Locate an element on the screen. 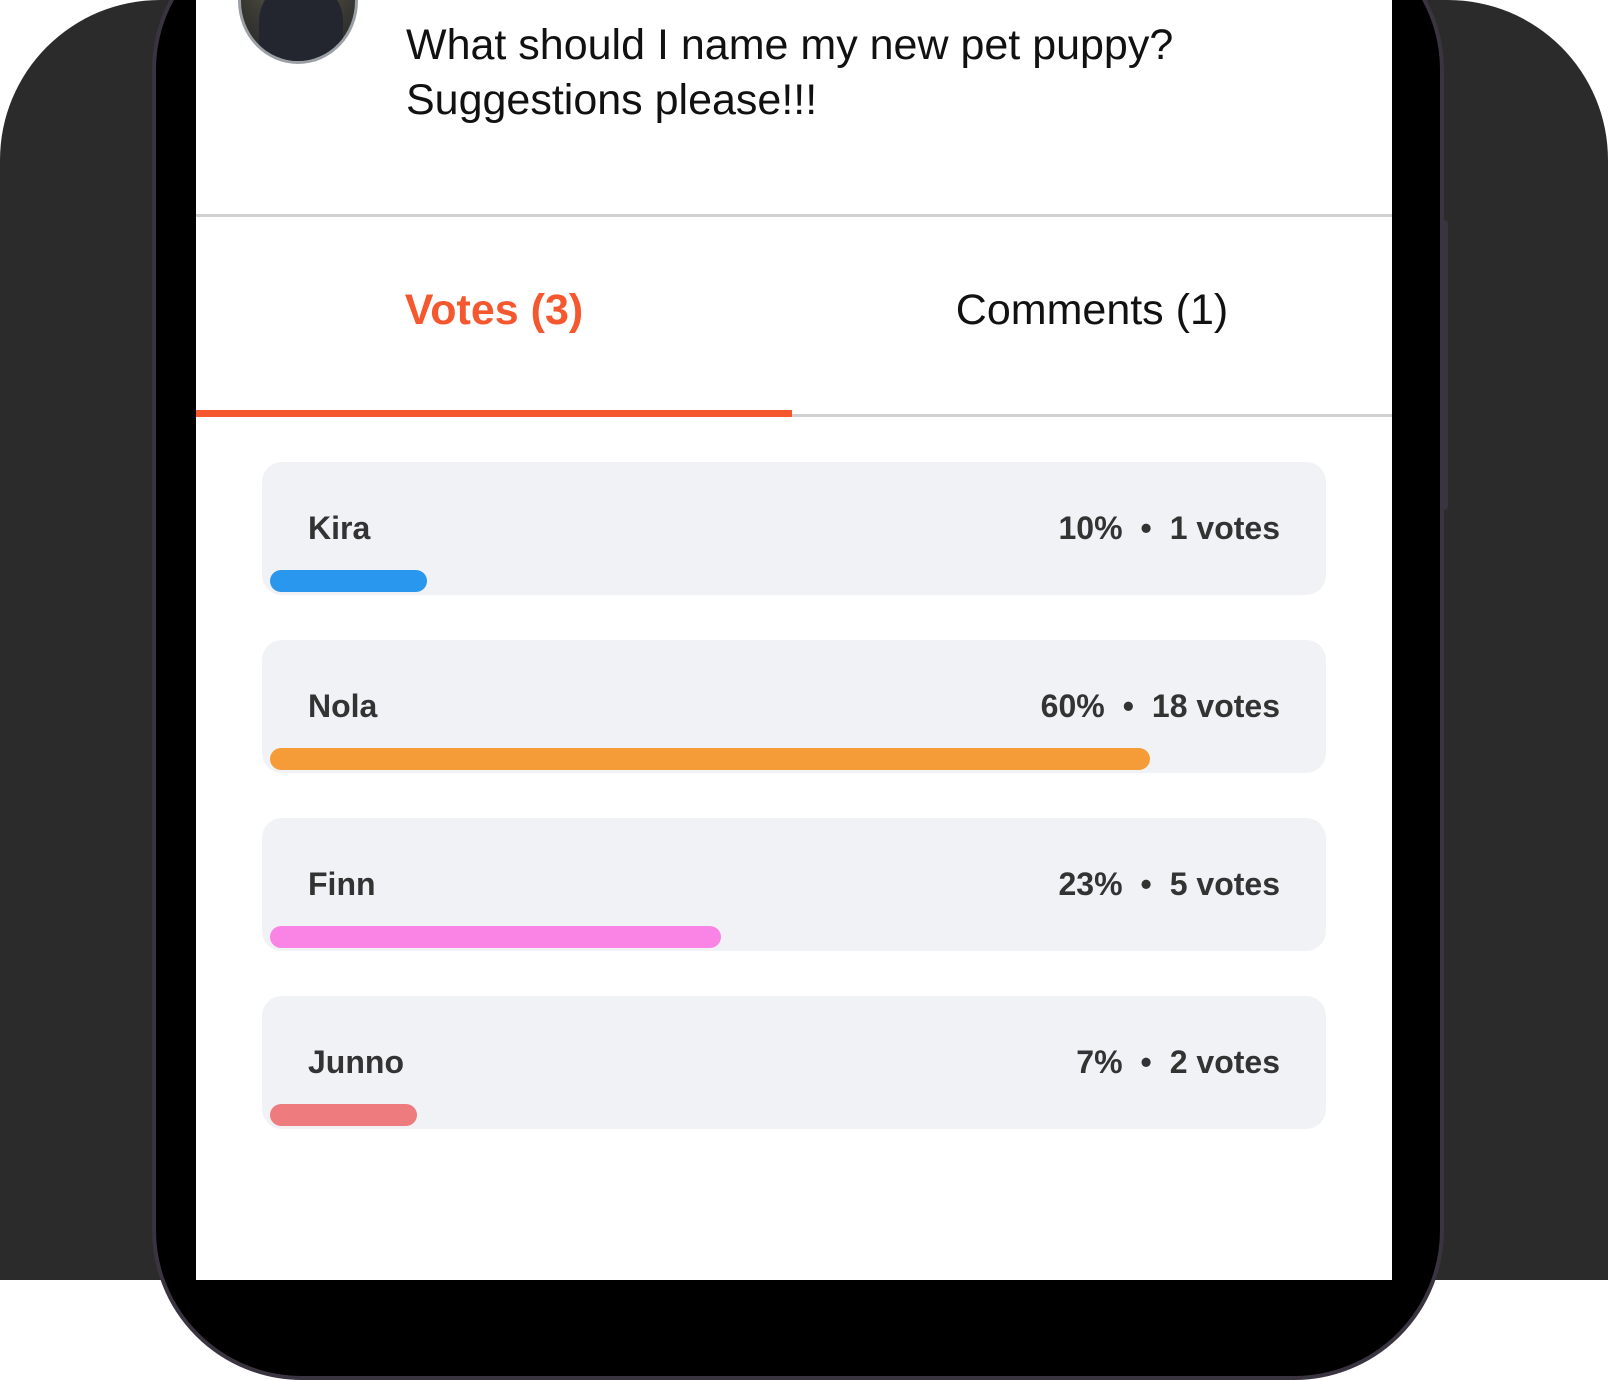  option-name: Finn is located at coordinates (342, 884).